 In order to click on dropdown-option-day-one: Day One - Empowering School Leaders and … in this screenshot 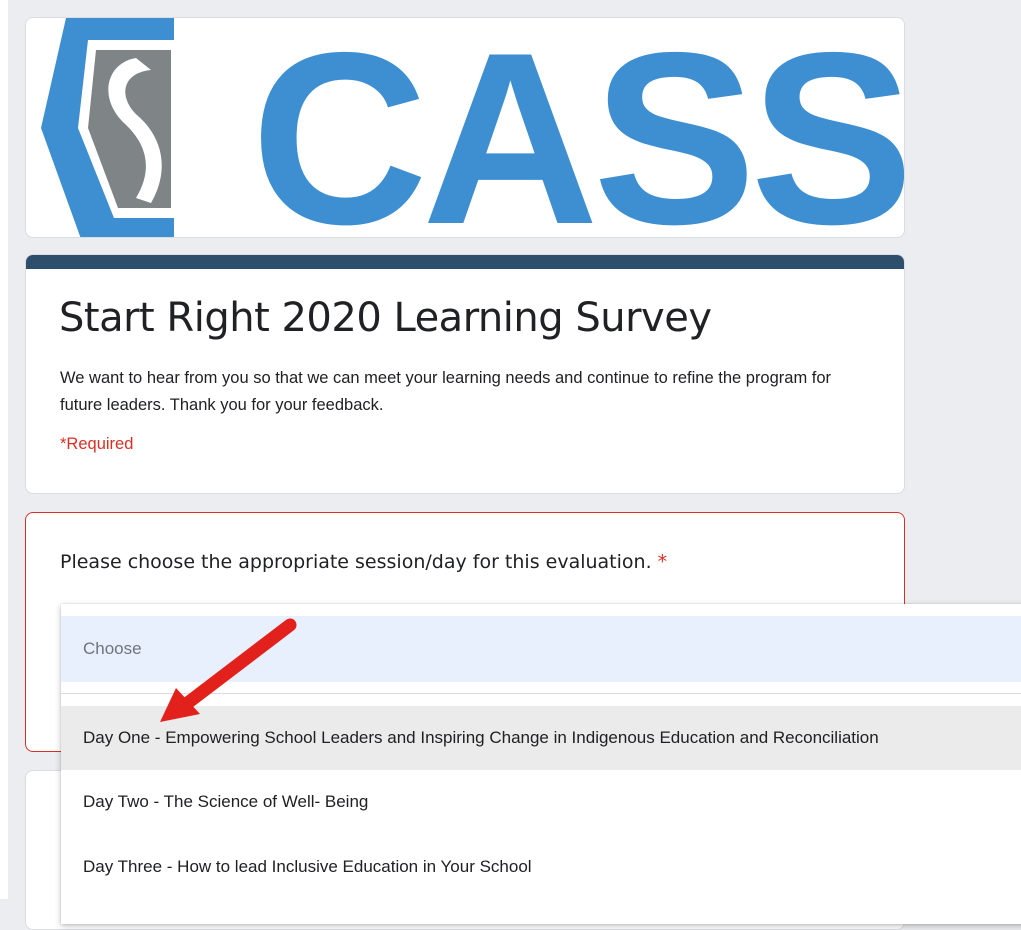, I will do `click(541, 738)`.